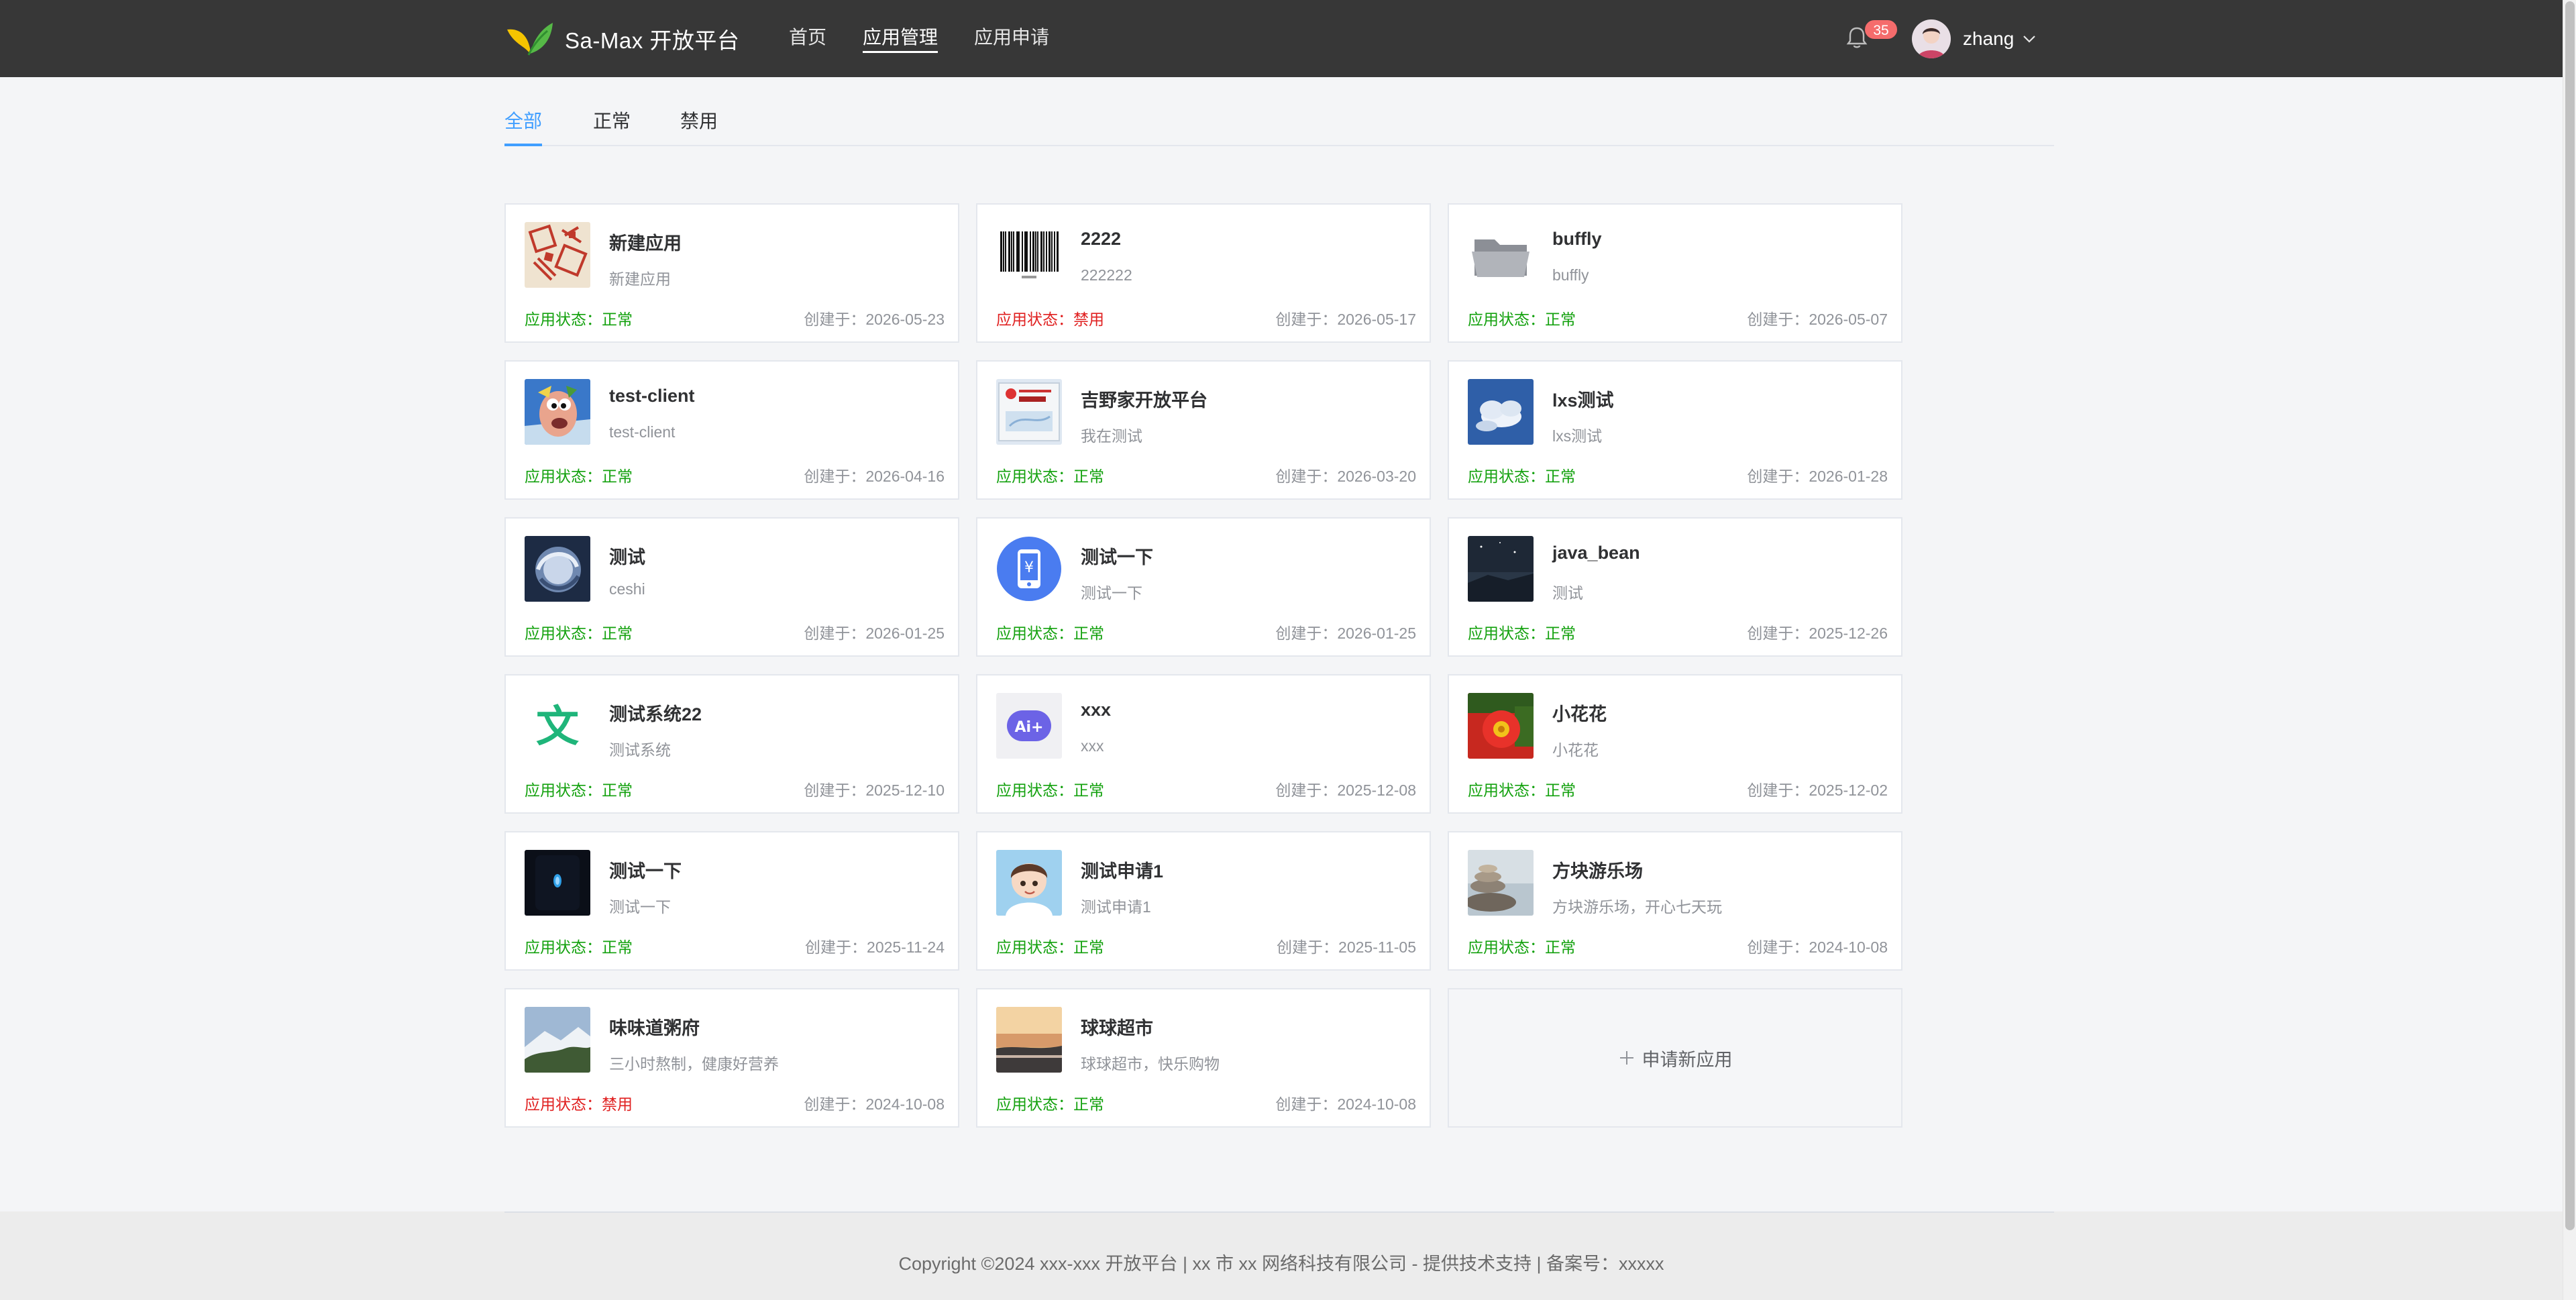 Image resolution: width=2576 pixels, height=1300 pixels. Describe the element at coordinates (1203, 744) in the screenshot. I see `app-card: Ai+ xxx xxx 应用状态：正常 创建于：2025-12-08` at that location.